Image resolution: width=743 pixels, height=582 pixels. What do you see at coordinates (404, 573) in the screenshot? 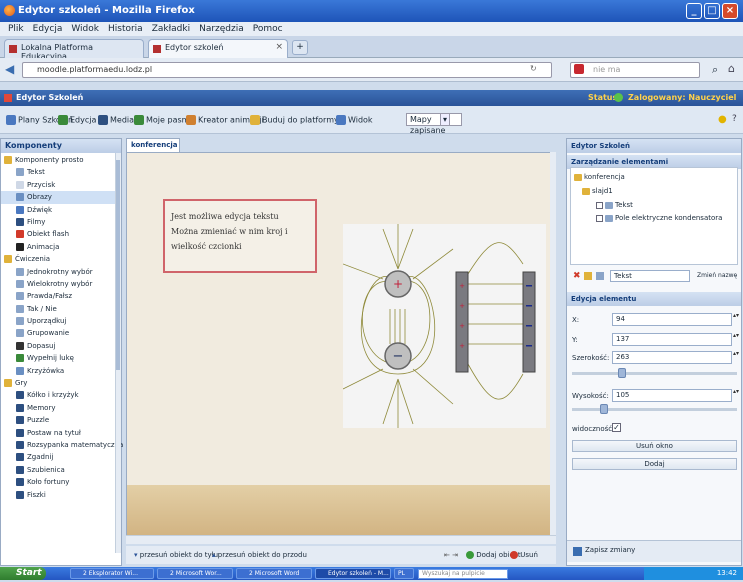
I see `task-language: PL` at bounding box center [404, 573].